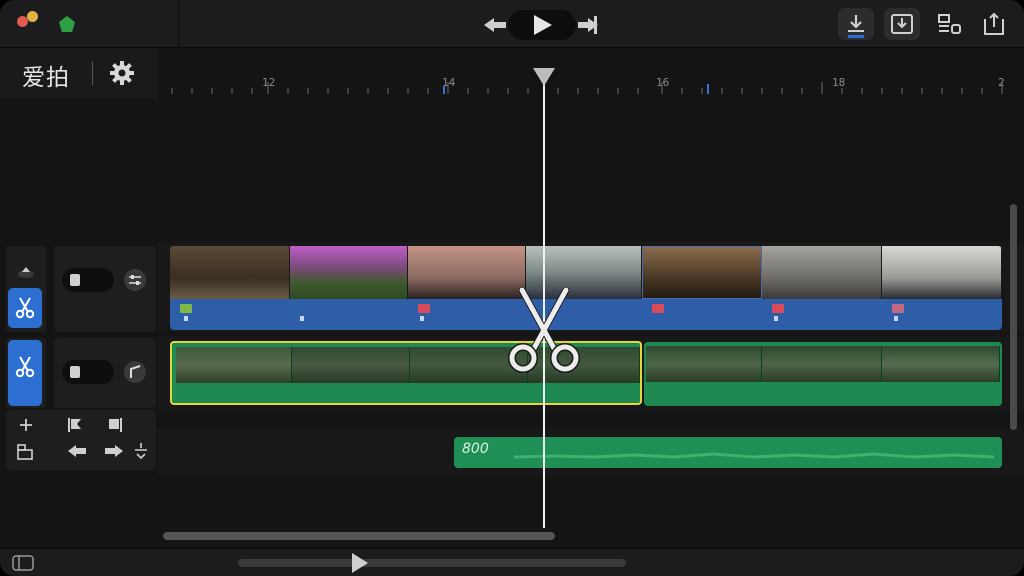 Image resolution: width=1024 pixels, height=576 pixels. I want to click on stack-icon, so click(25, 452).